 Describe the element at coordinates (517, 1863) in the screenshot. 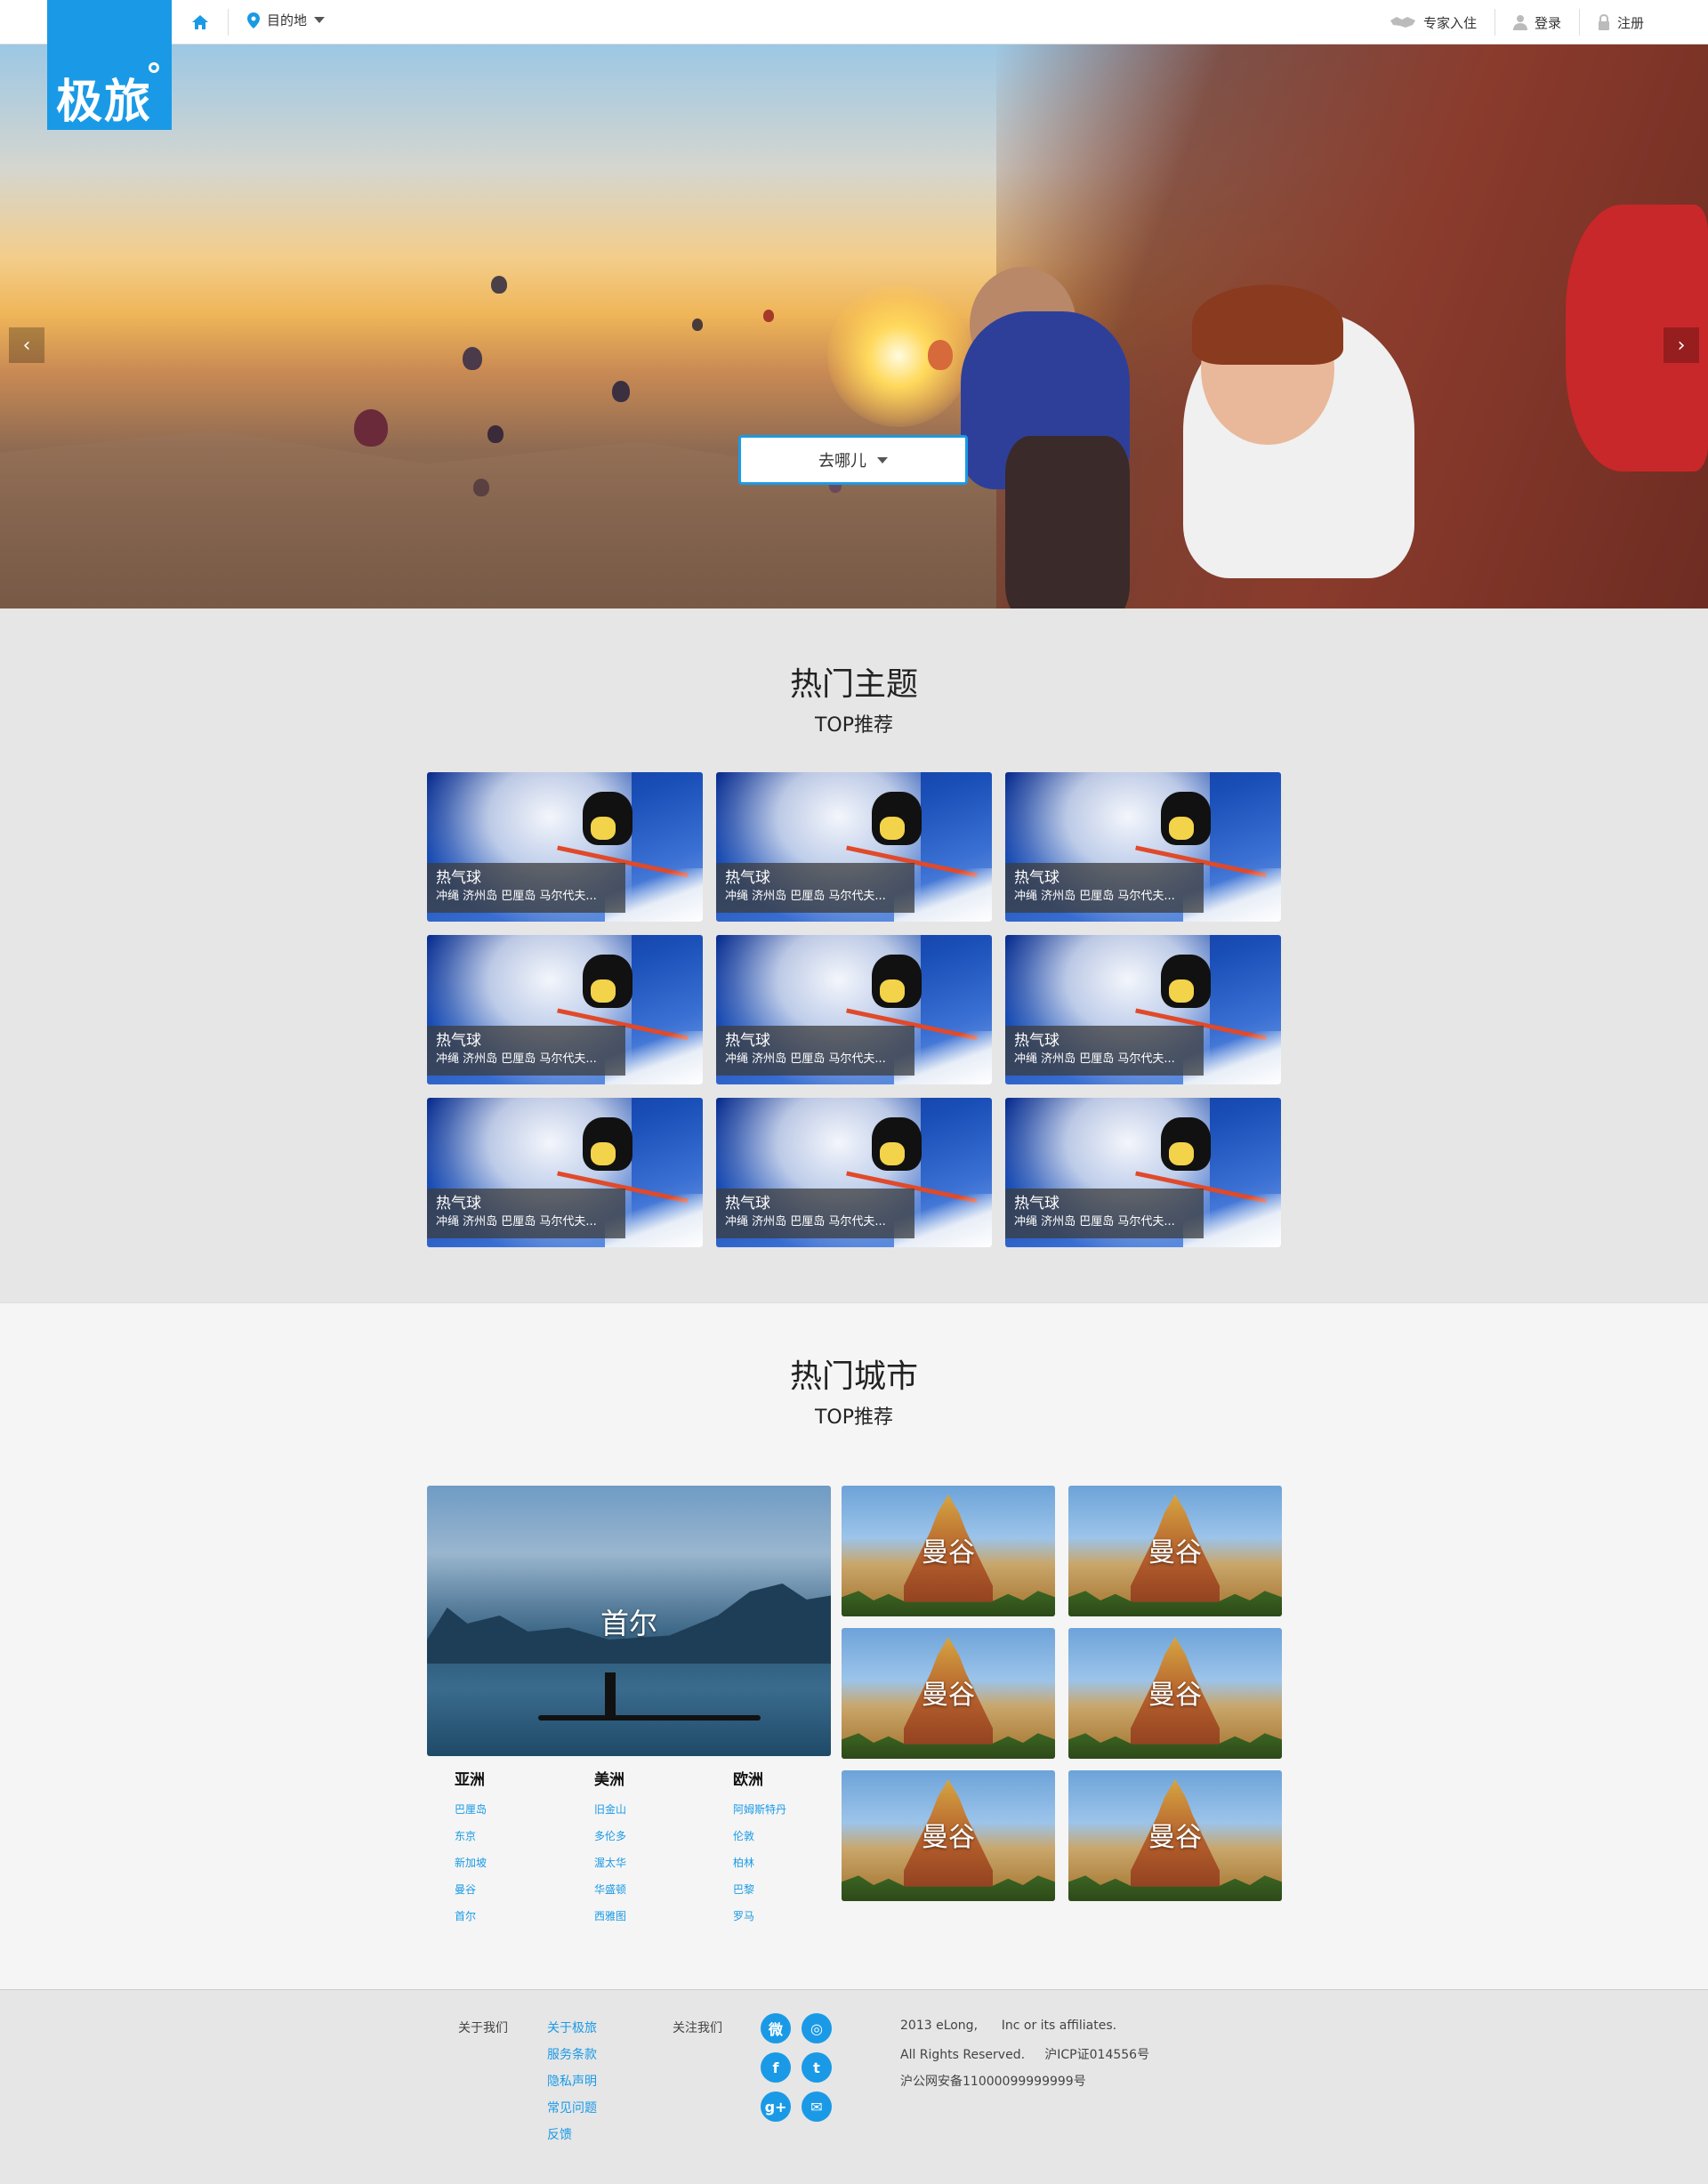

I see `city-link: 新加坡` at that location.